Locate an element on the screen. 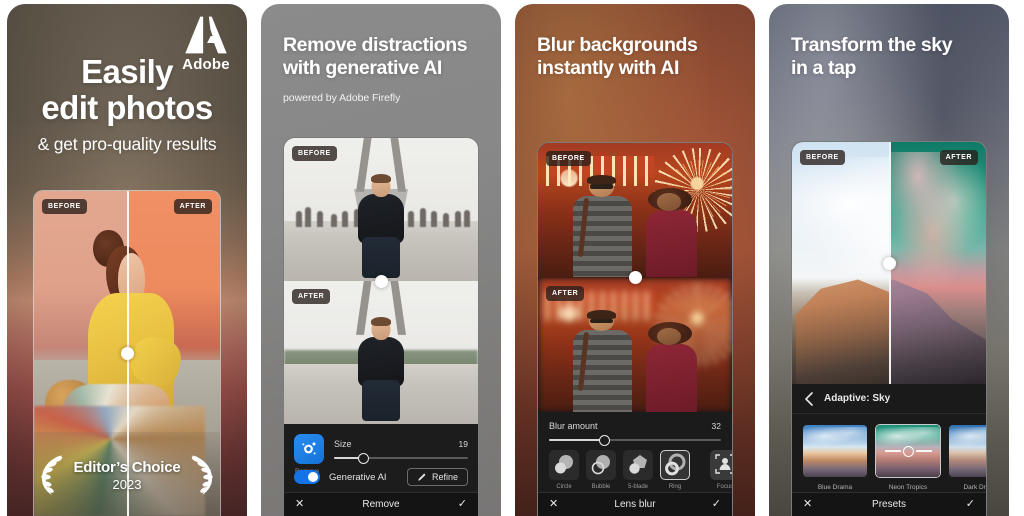 The width and height of the screenshot is (1024, 516). blur-slider-value: 32 is located at coordinates (716, 426).